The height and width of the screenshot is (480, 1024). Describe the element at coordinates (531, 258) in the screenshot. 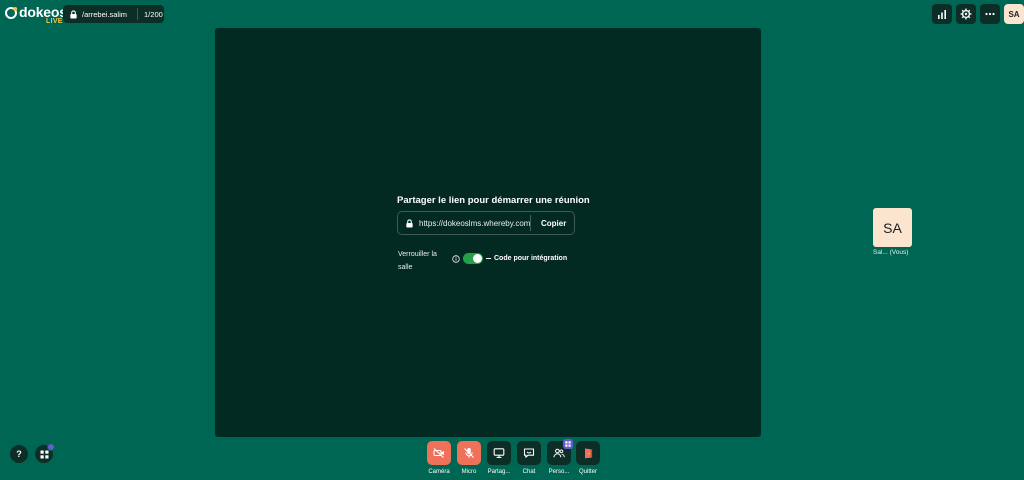

I see `embed-code-label: Code pour intégration` at that location.